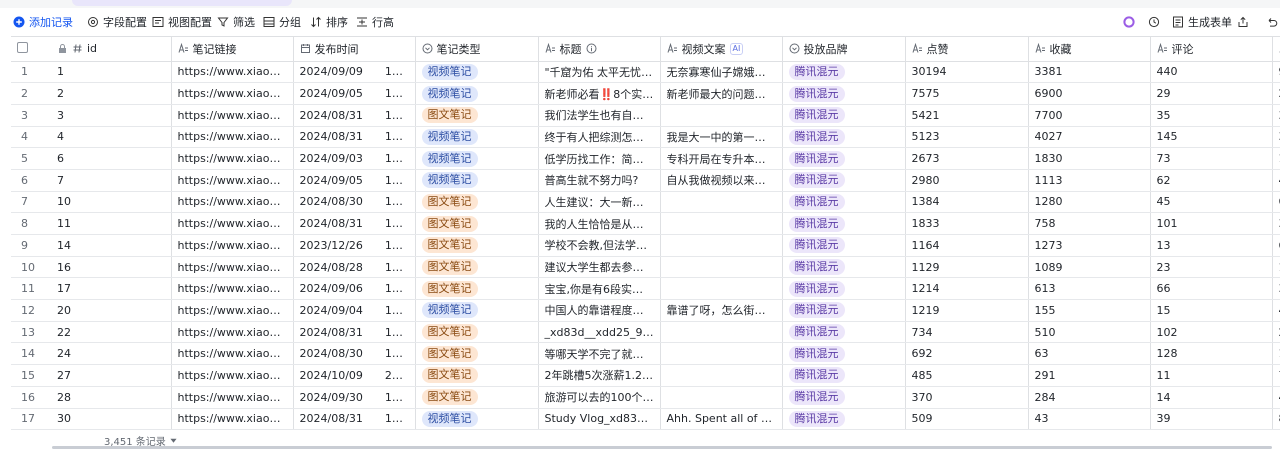 This screenshot has width=1280, height=450. What do you see at coordinates (1211, 223) in the screenshot?
I see `cell-comments: 101` at bounding box center [1211, 223].